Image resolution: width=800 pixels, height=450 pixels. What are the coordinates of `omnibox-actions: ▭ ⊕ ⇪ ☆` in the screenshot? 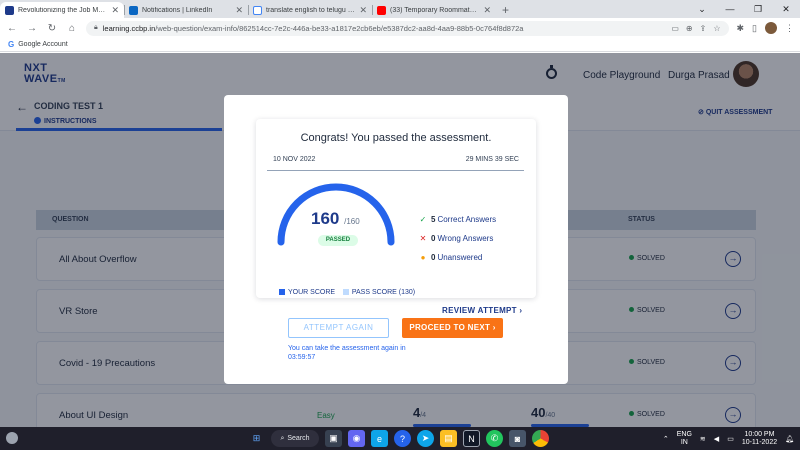 It's located at (695, 28).